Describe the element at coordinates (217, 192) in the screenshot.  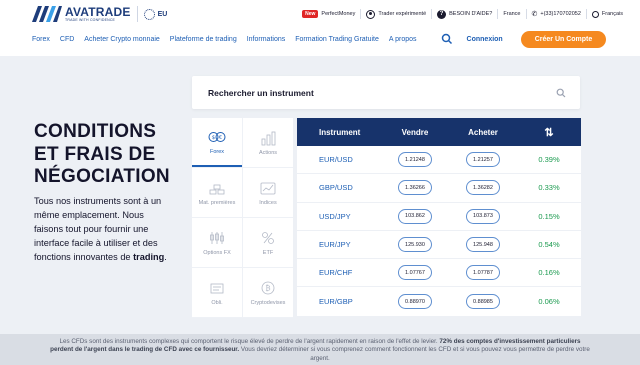
I see `category-commodities: Mat. premières` at that location.